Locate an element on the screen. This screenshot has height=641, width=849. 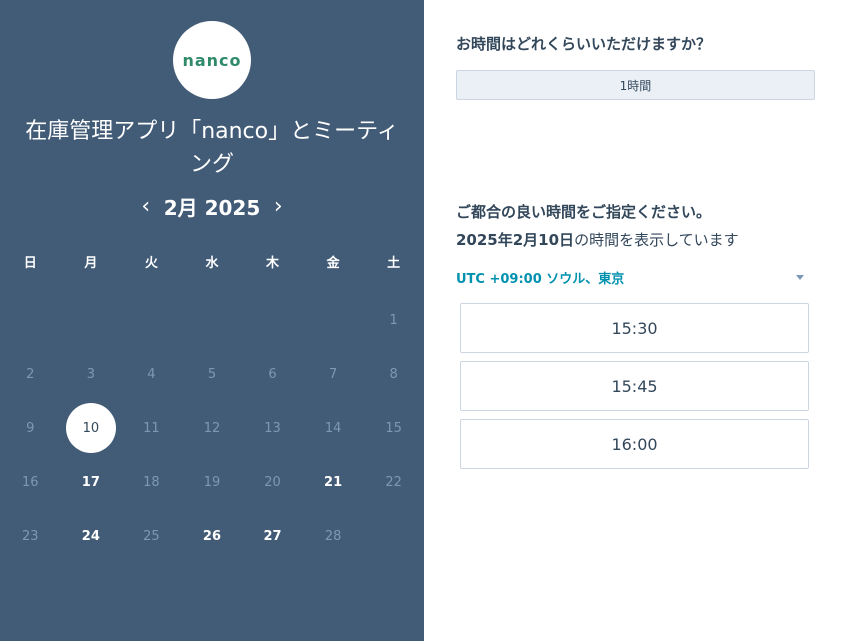
calendar-week: 16 17 18 19 20 21 22 is located at coordinates (212, 482).